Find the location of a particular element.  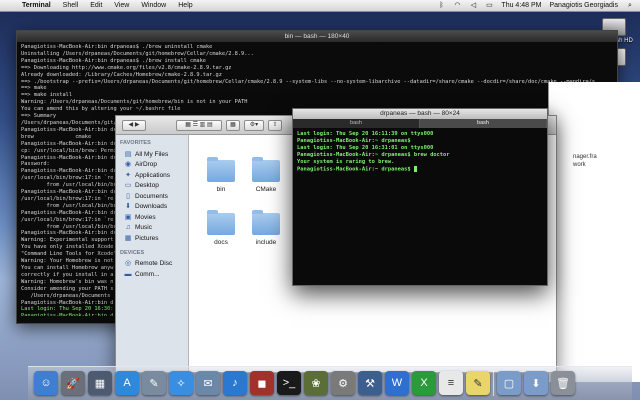

sidebar-item-documents: ▯ Documents is located at coordinates (152, 196).